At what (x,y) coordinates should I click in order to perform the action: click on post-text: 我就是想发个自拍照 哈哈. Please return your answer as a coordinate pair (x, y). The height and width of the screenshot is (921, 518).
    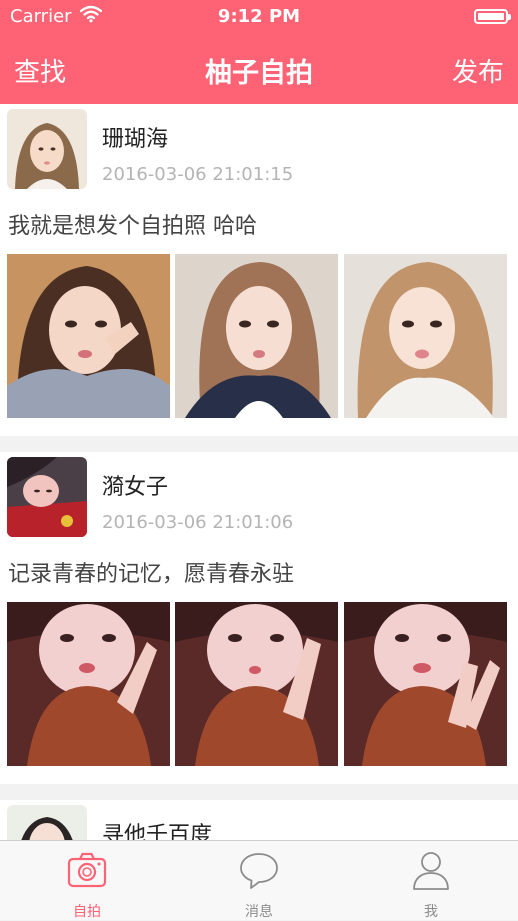
    Looking at the image, I should click on (132, 226).